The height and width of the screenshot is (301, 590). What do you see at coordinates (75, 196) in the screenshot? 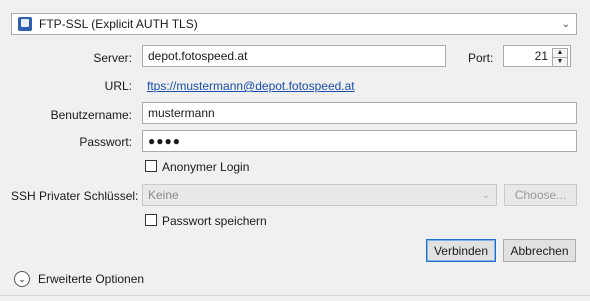
I see `ssh-key-label: SSH Privater Schlüssel:` at bounding box center [75, 196].